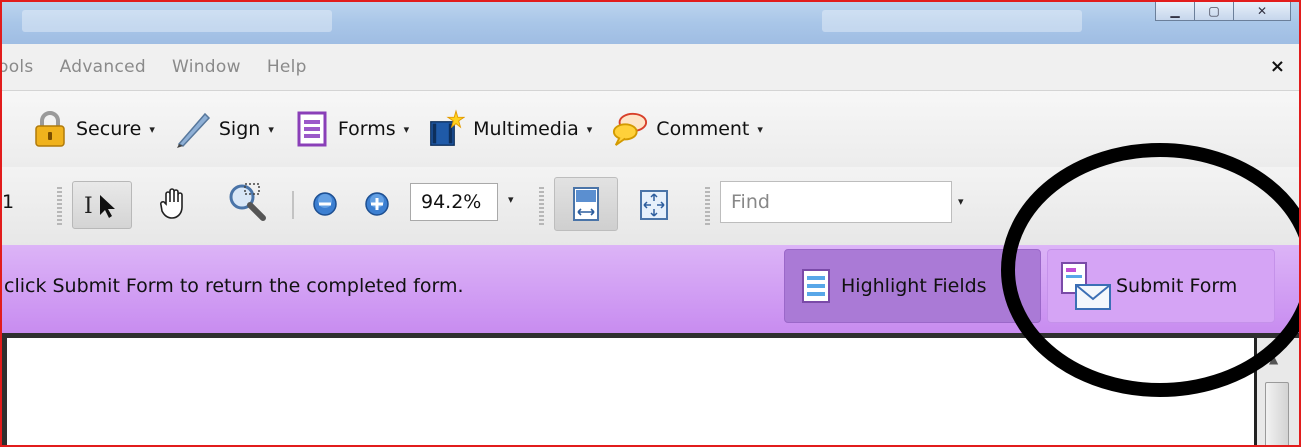 Image resolution: width=1301 pixels, height=447 pixels. I want to click on highlight-fields-label: Highlight Fields, so click(914, 286).